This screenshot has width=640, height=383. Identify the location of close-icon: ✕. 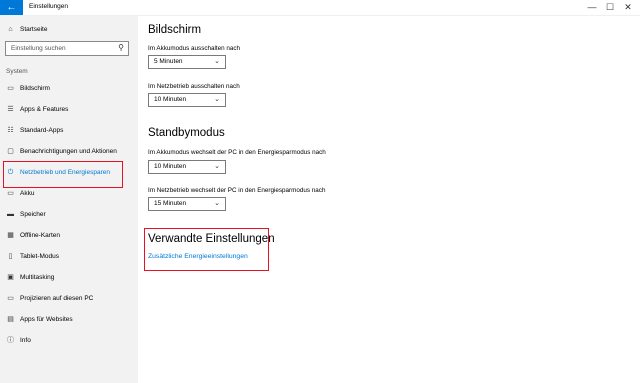
(628, 7).